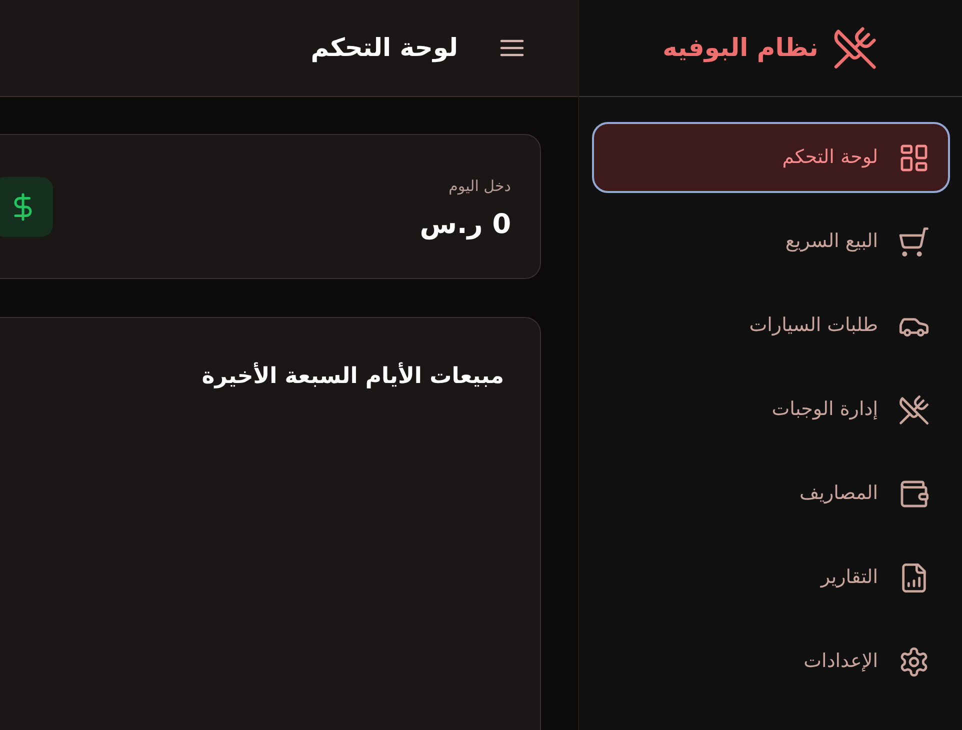  I want to click on stat-value: 0 ر.س, so click(465, 224).